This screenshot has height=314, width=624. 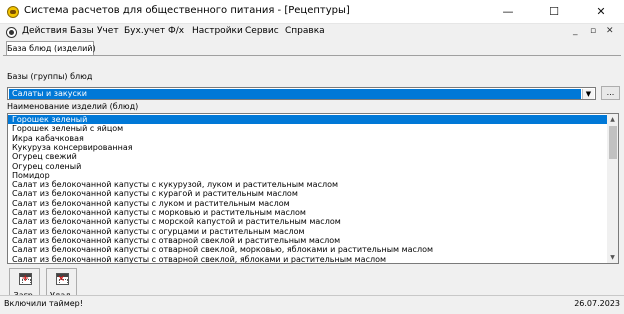 I want to click on system-menu-icon, so click(x=11, y=32).